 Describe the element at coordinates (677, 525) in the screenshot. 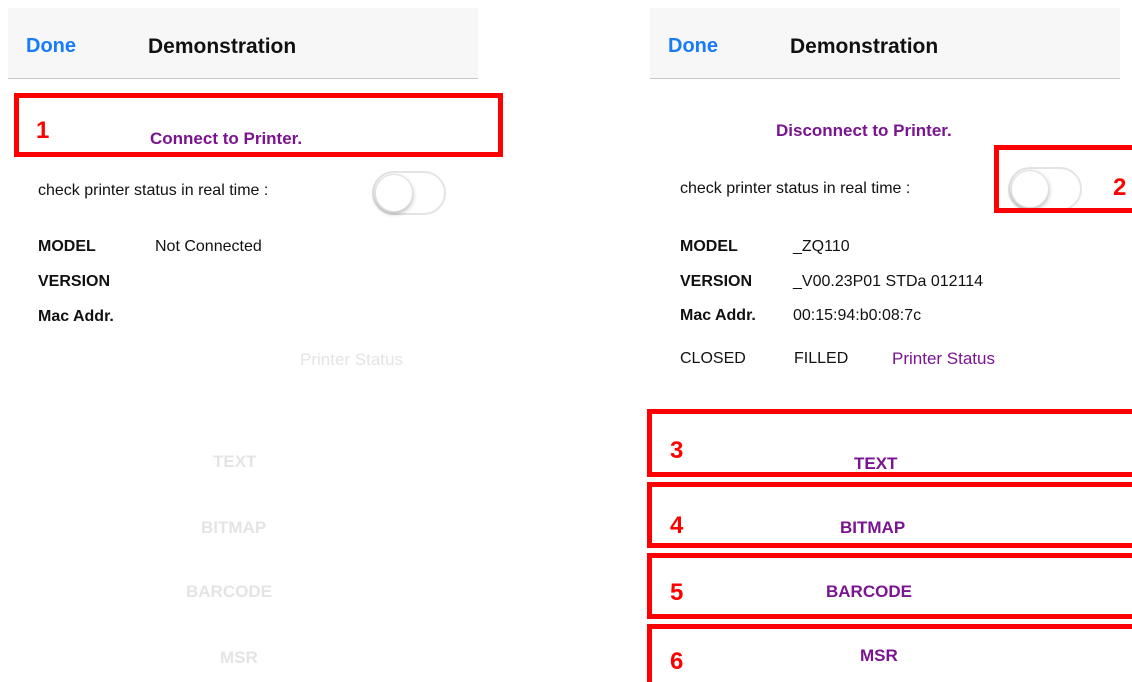

I see `annotation-number-4: 4` at that location.